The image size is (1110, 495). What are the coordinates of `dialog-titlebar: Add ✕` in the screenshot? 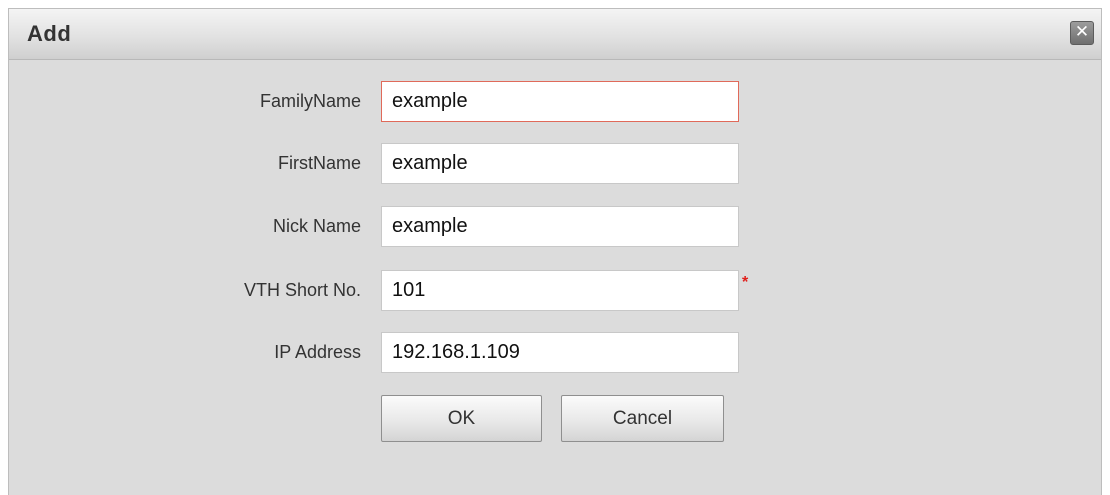 It's located at (555, 34).